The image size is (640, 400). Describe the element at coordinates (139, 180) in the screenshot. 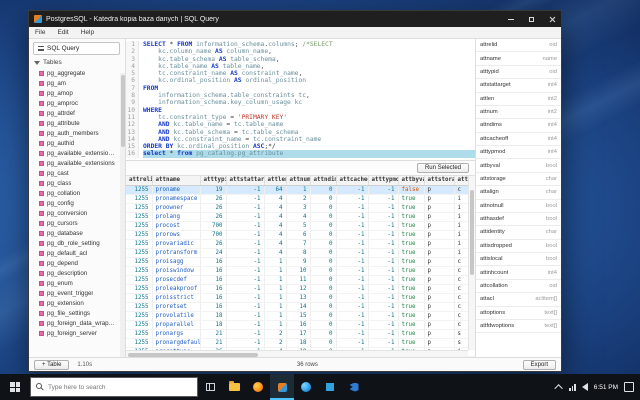

I see `column-header-attrelid: attrelid` at that location.